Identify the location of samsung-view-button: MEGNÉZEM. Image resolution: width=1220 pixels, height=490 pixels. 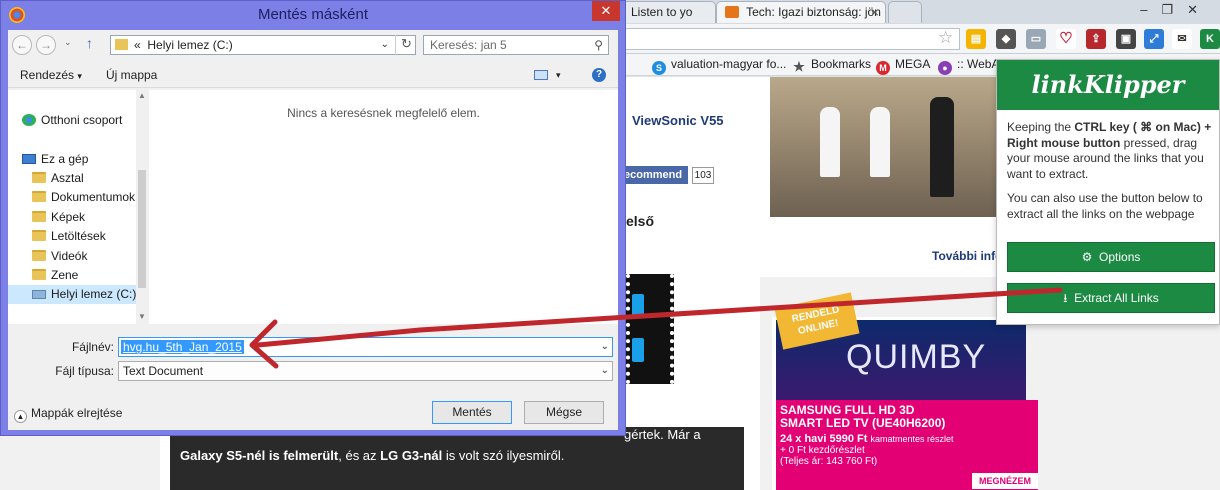
(1005, 481).